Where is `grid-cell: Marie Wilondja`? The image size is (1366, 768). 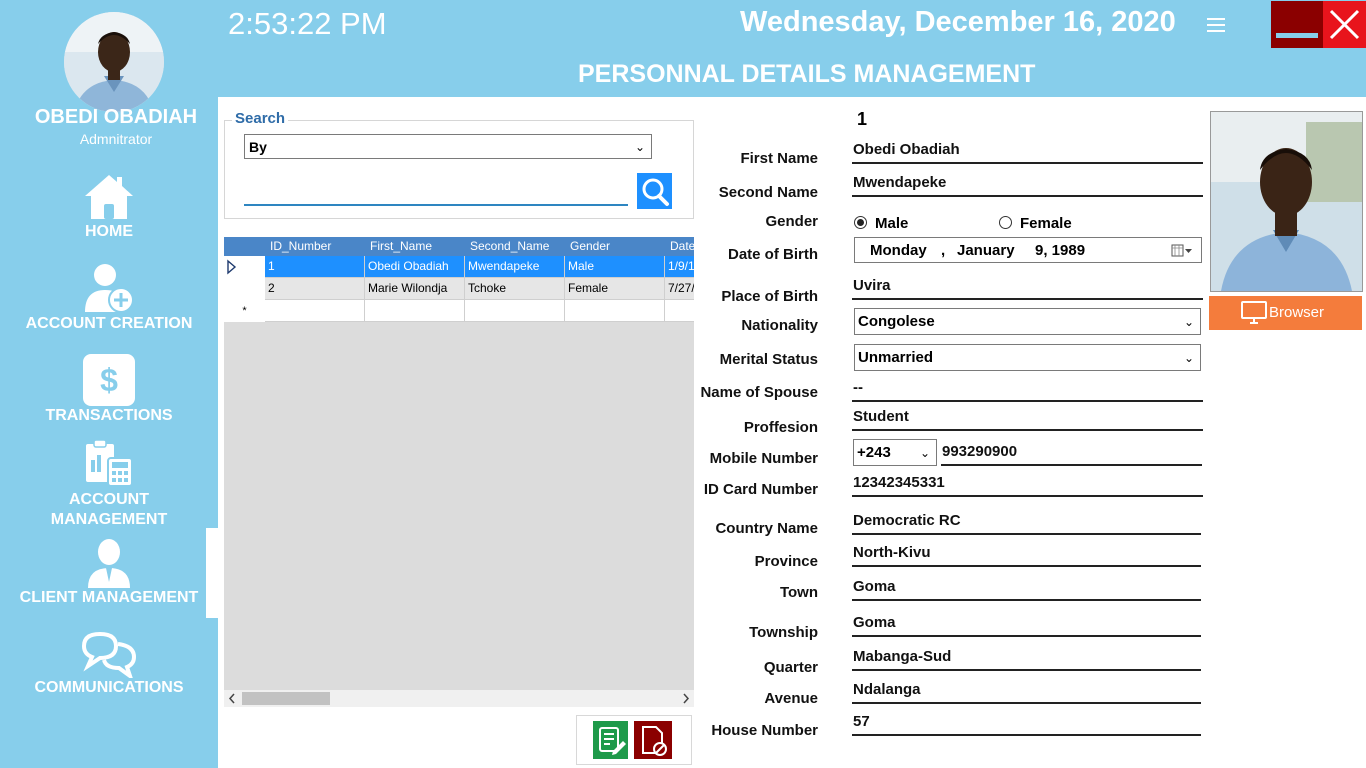 grid-cell: Marie Wilondja is located at coordinates (415, 289).